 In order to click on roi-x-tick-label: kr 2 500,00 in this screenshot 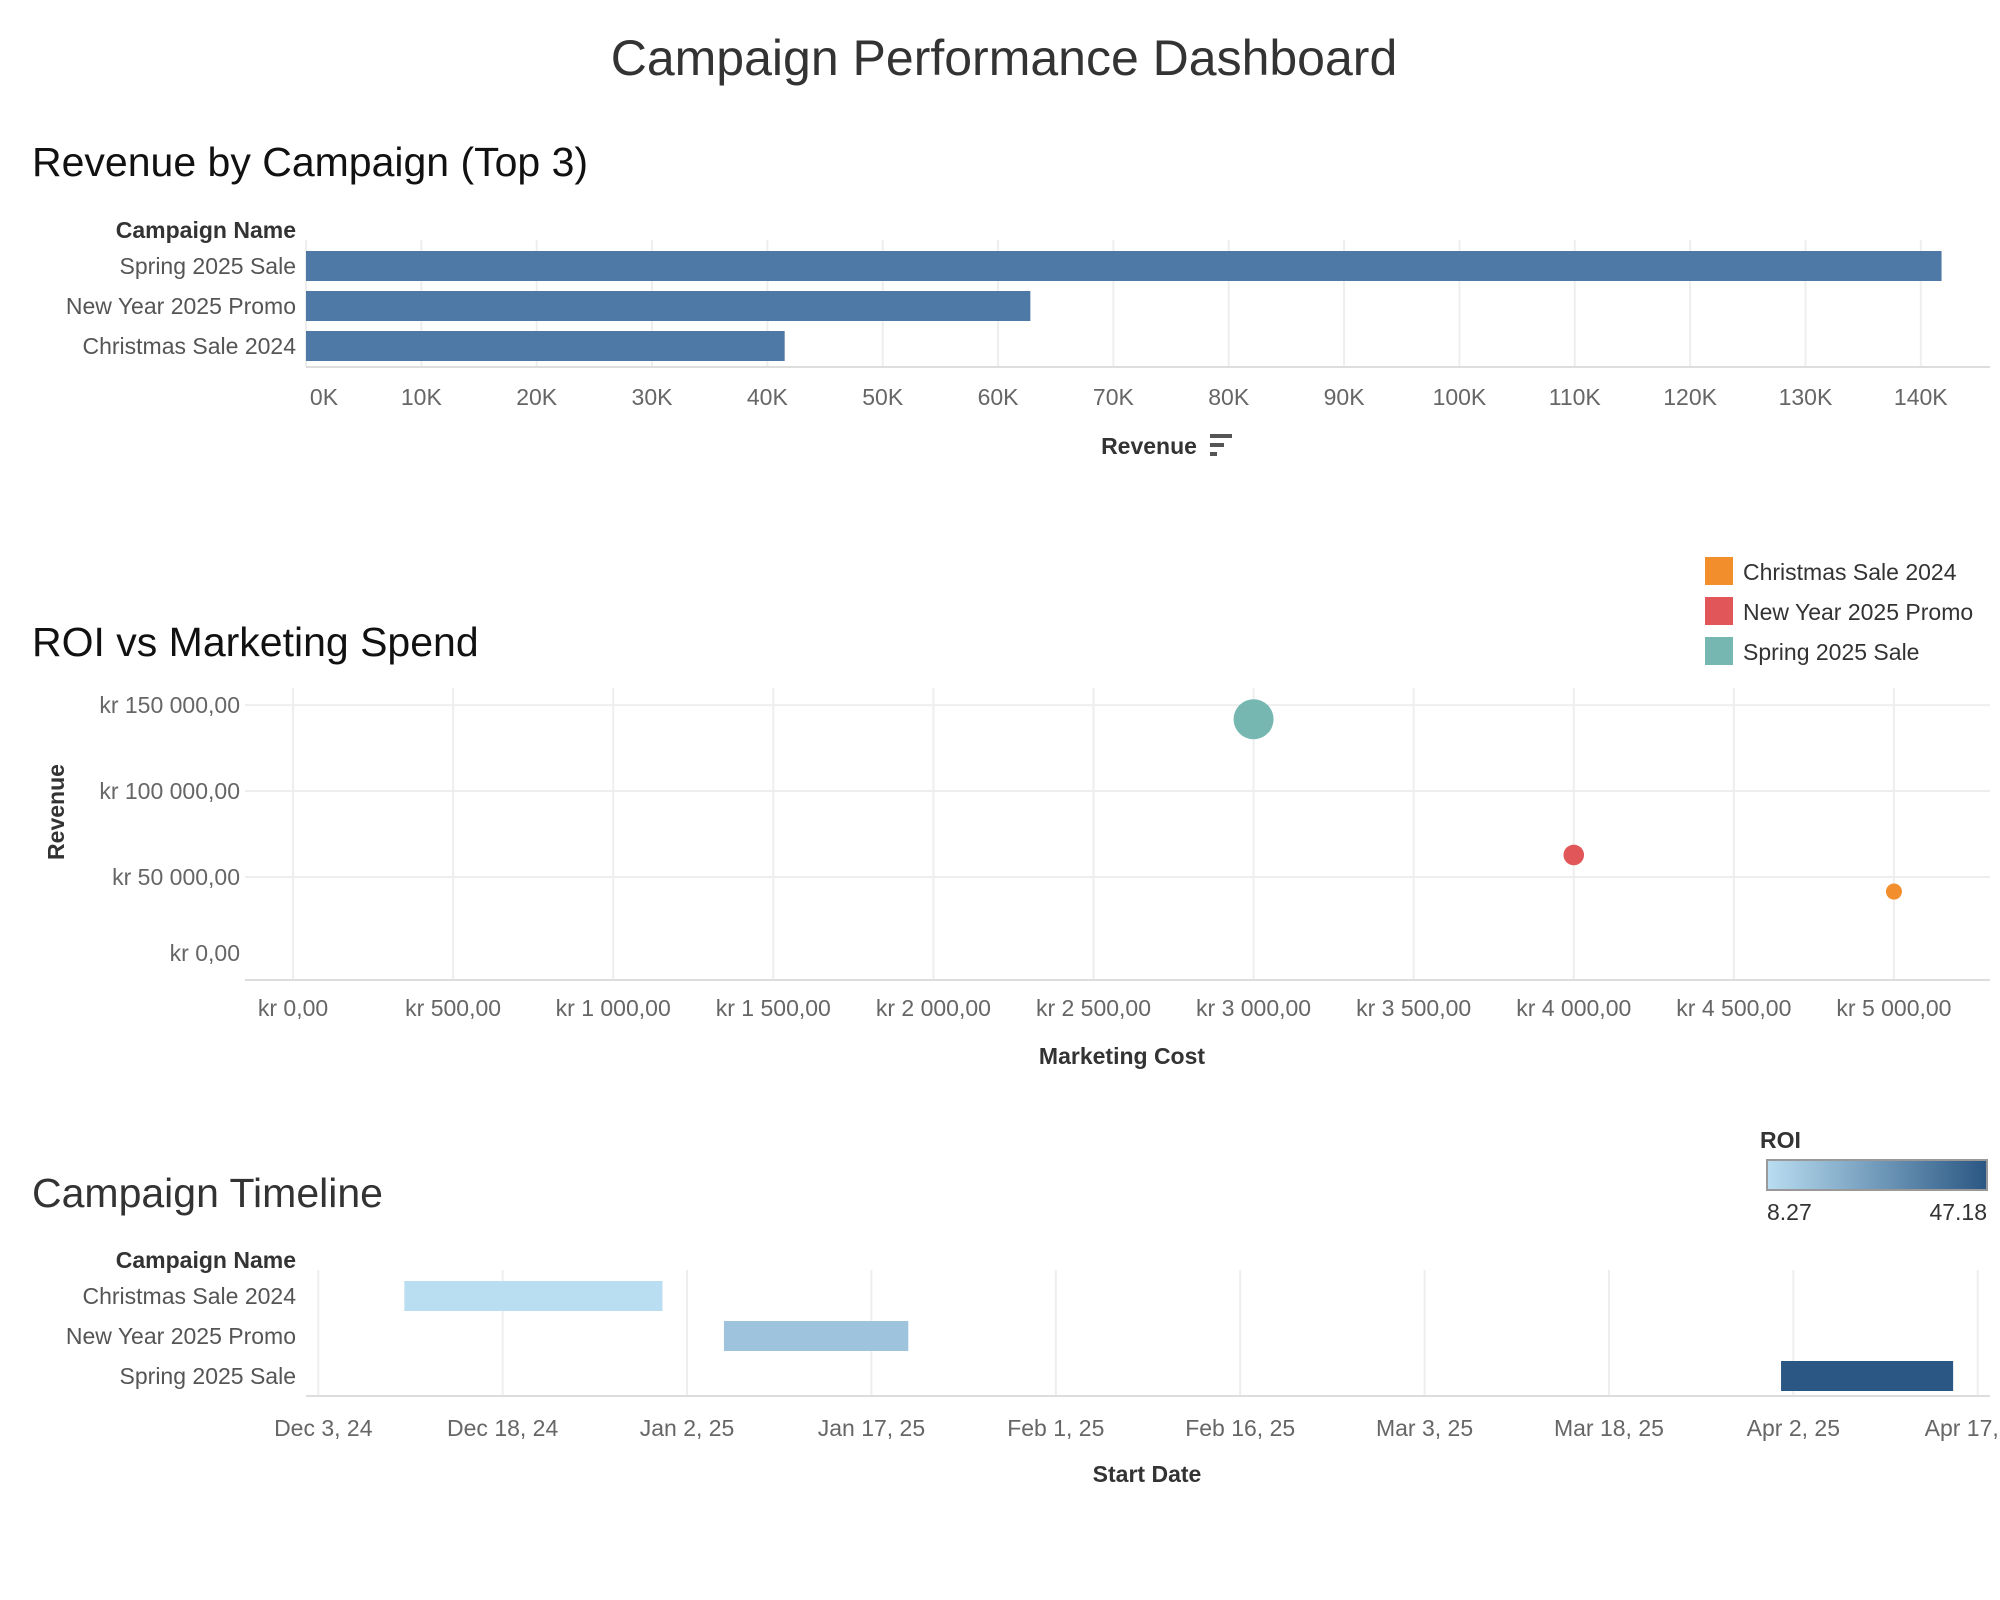, I will do `click(1093, 1008)`.